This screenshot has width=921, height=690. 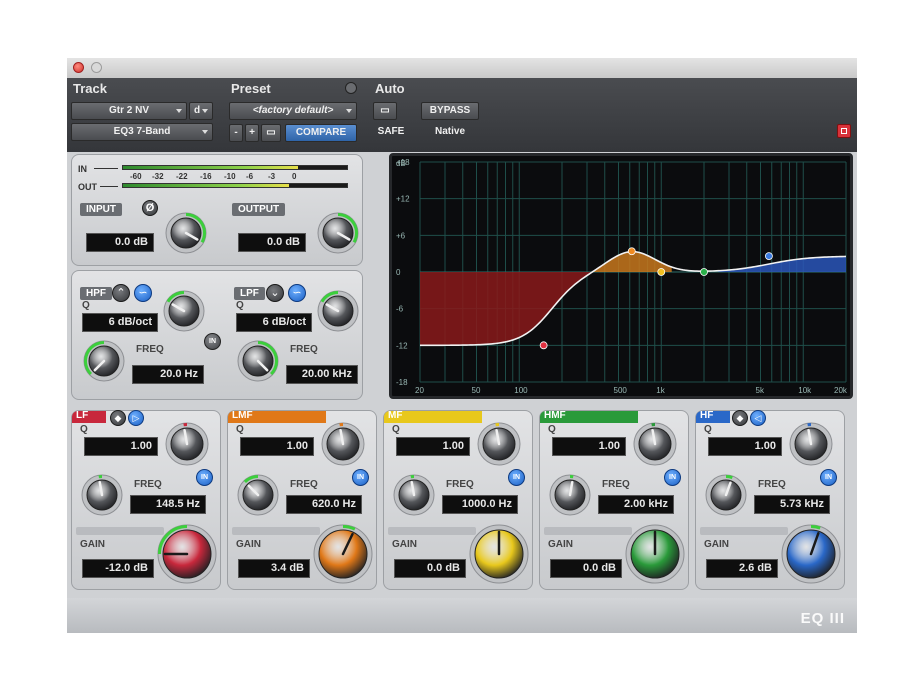 What do you see at coordinates (401, 235) in the screenshot?
I see `db-axis-label: +6` at bounding box center [401, 235].